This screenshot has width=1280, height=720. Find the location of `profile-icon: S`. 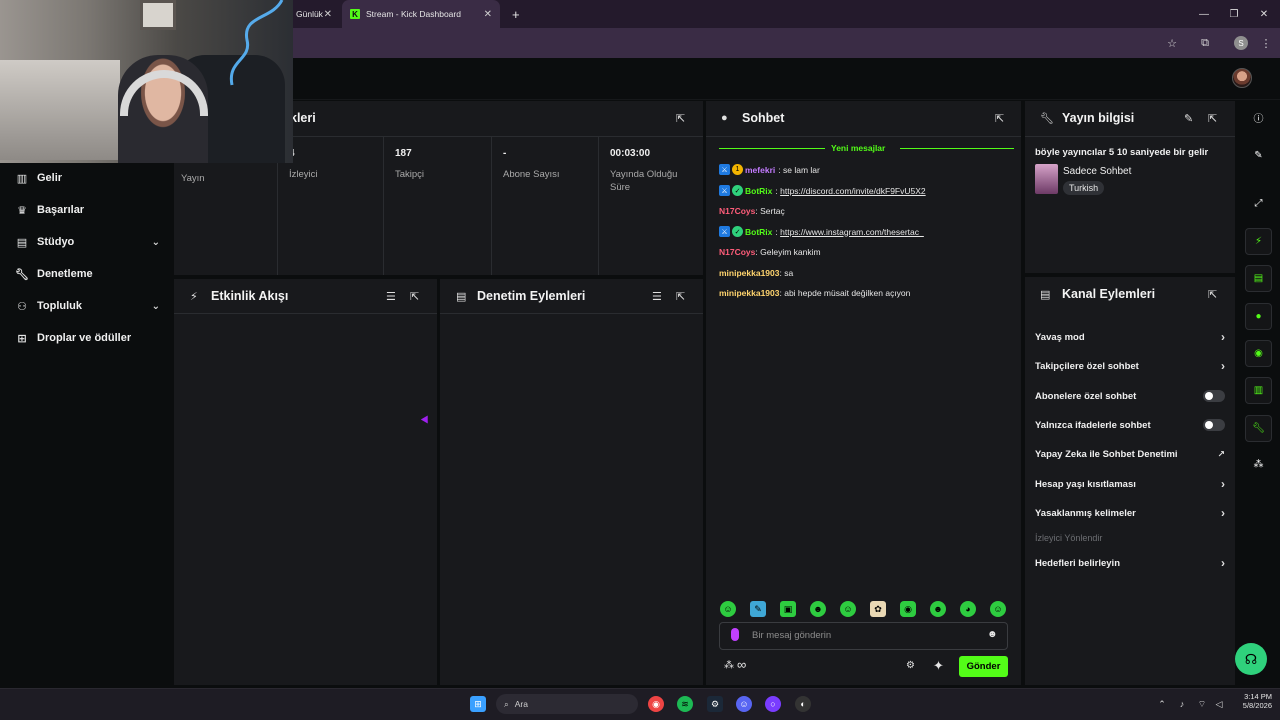

profile-icon: S is located at coordinates (1241, 43).